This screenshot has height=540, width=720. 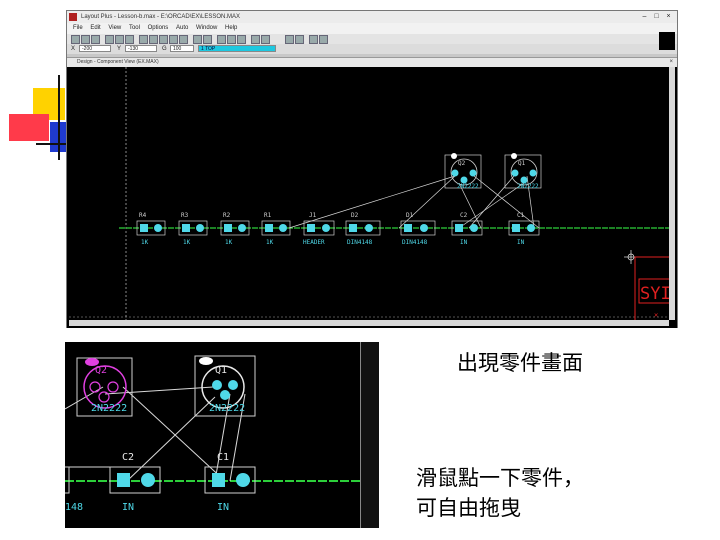 I want to click on menu-file: File, so click(x=78, y=28).